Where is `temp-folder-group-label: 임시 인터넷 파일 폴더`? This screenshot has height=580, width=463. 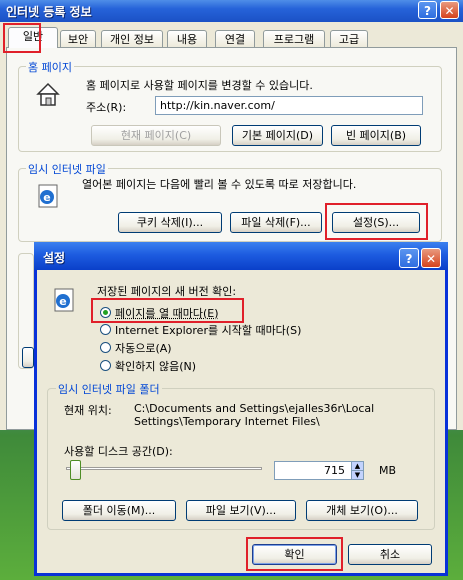
temp-folder-group-label: 임시 인터넷 파일 폴더 is located at coordinates (109, 389).